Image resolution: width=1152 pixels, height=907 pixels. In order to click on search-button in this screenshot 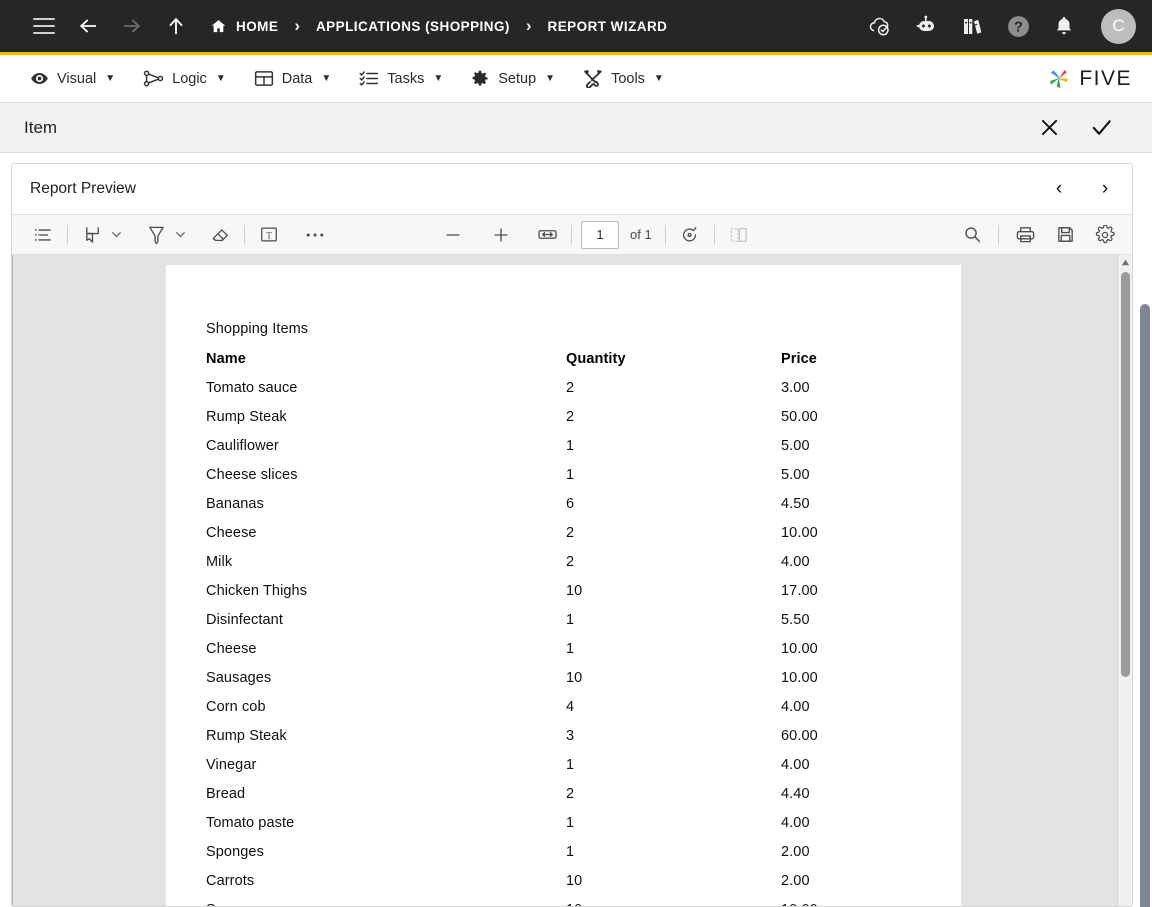, I will do `click(972, 235)`.